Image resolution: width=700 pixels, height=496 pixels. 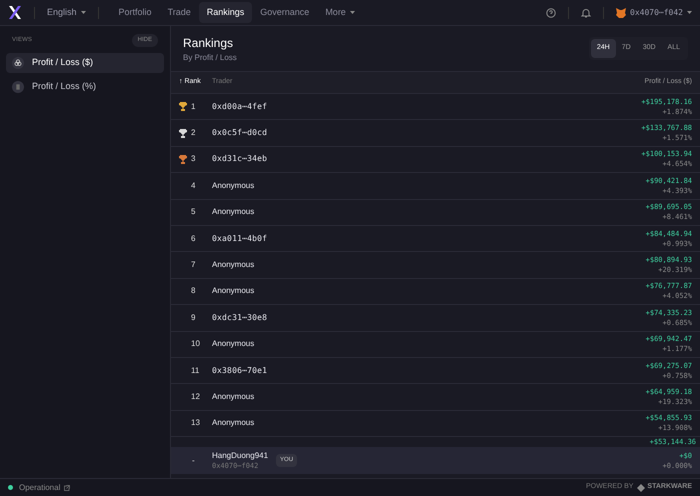 I want to click on trader-name: 0xd00a⋯4fef, so click(x=240, y=106).